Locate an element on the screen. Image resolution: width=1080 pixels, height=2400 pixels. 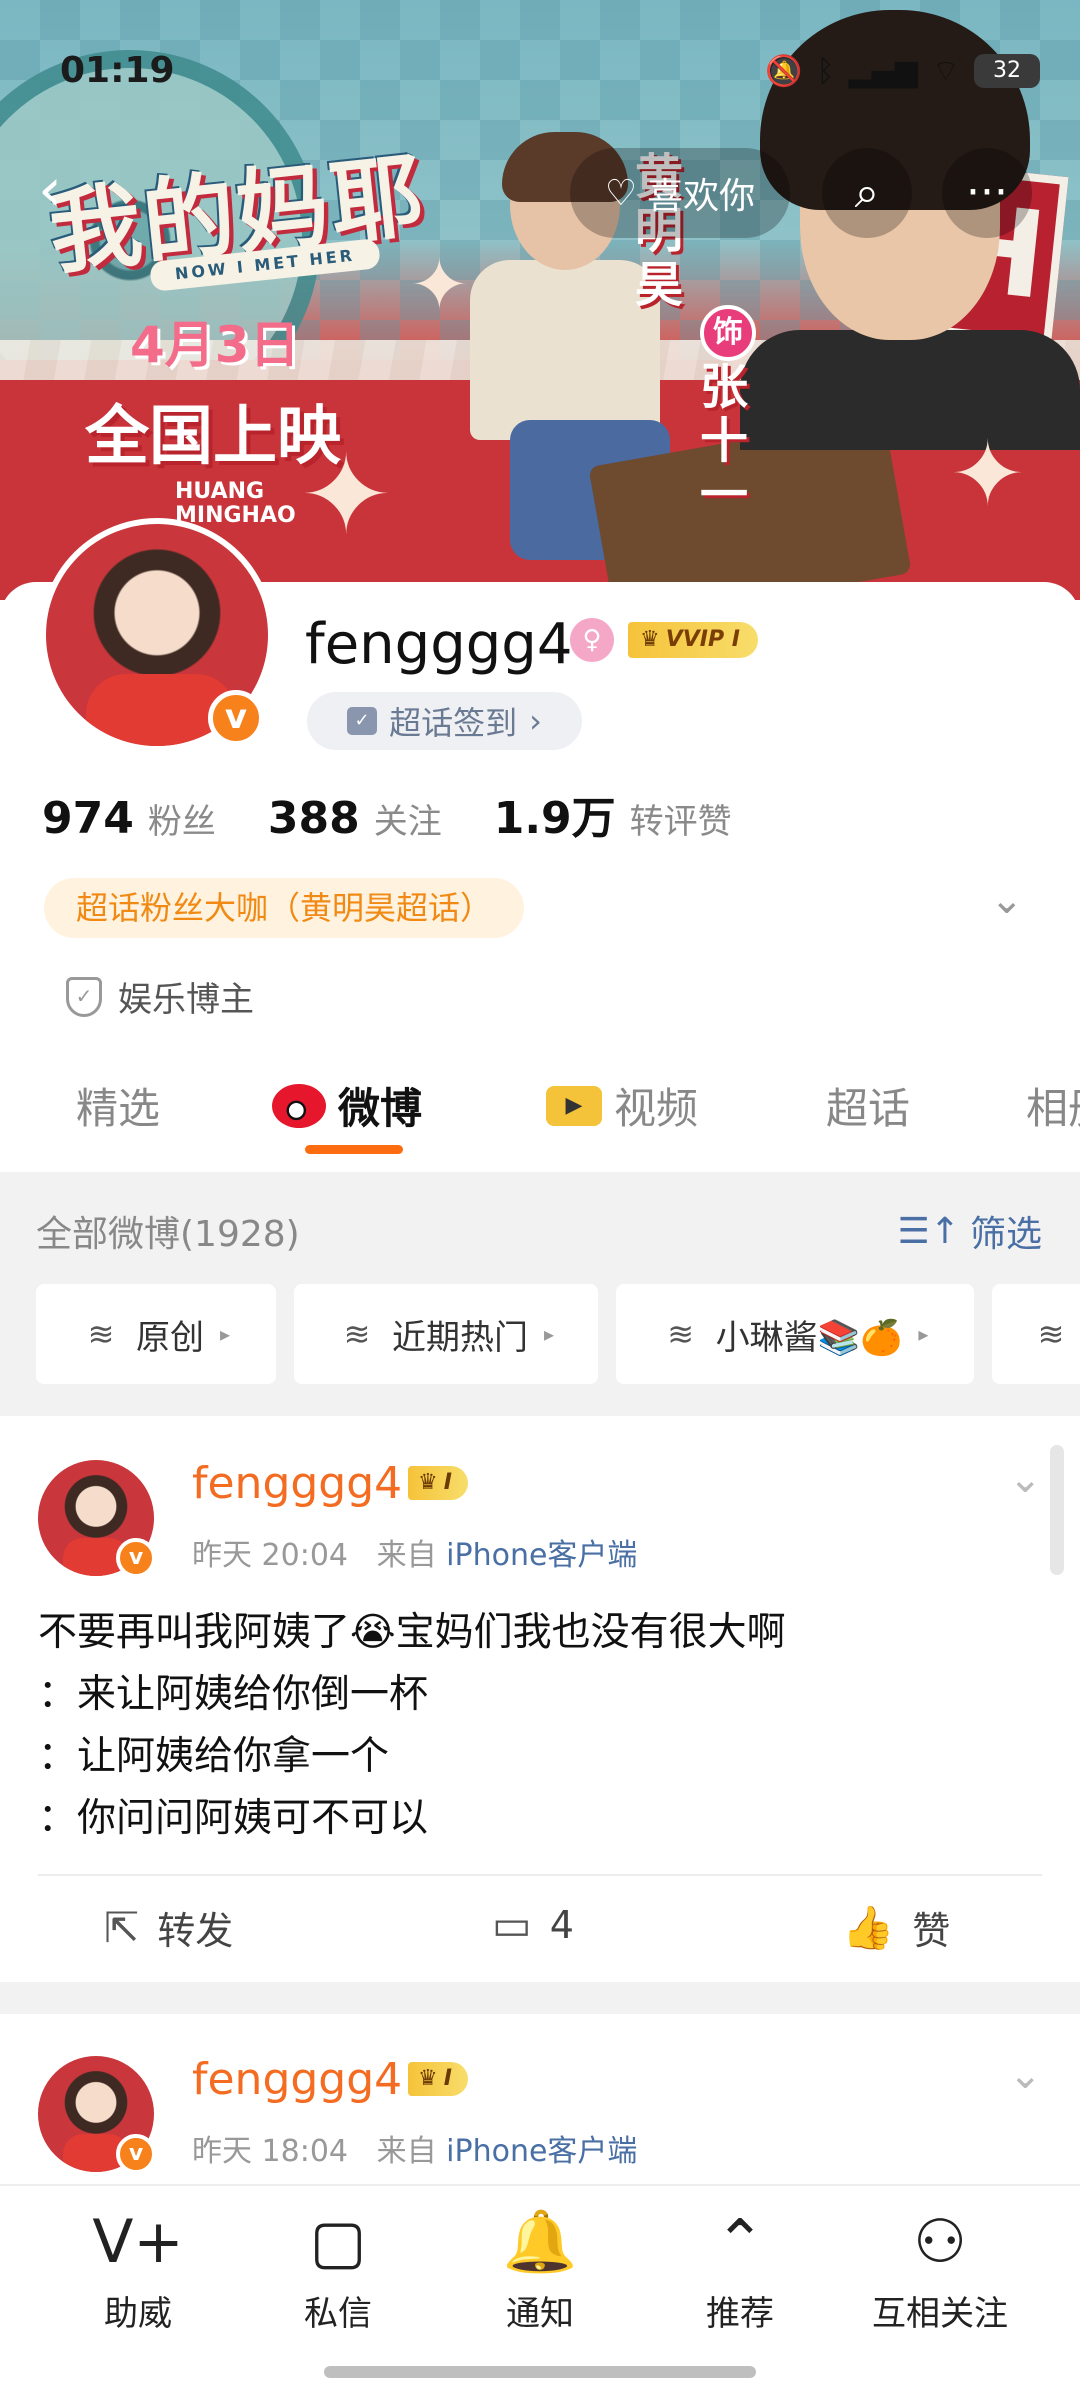
nav-label: 推荐 is located at coordinates (740, 2314).